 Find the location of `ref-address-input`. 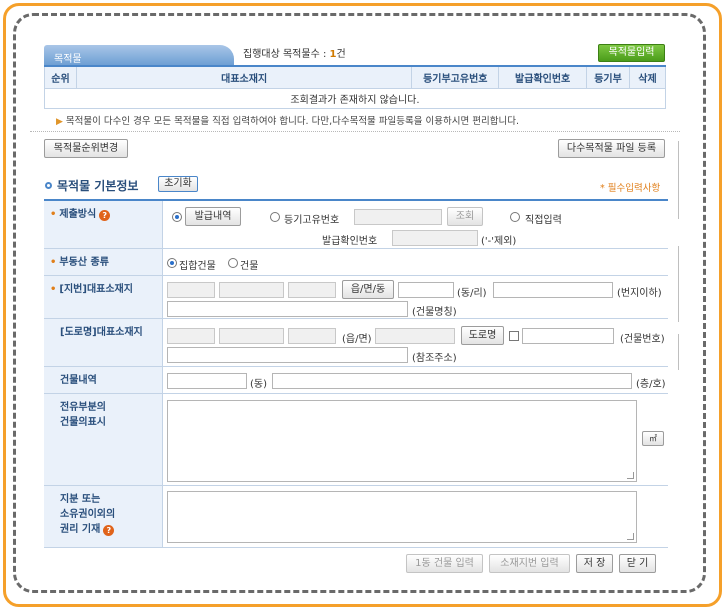

ref-address-input is located at coordinates (287, 355).